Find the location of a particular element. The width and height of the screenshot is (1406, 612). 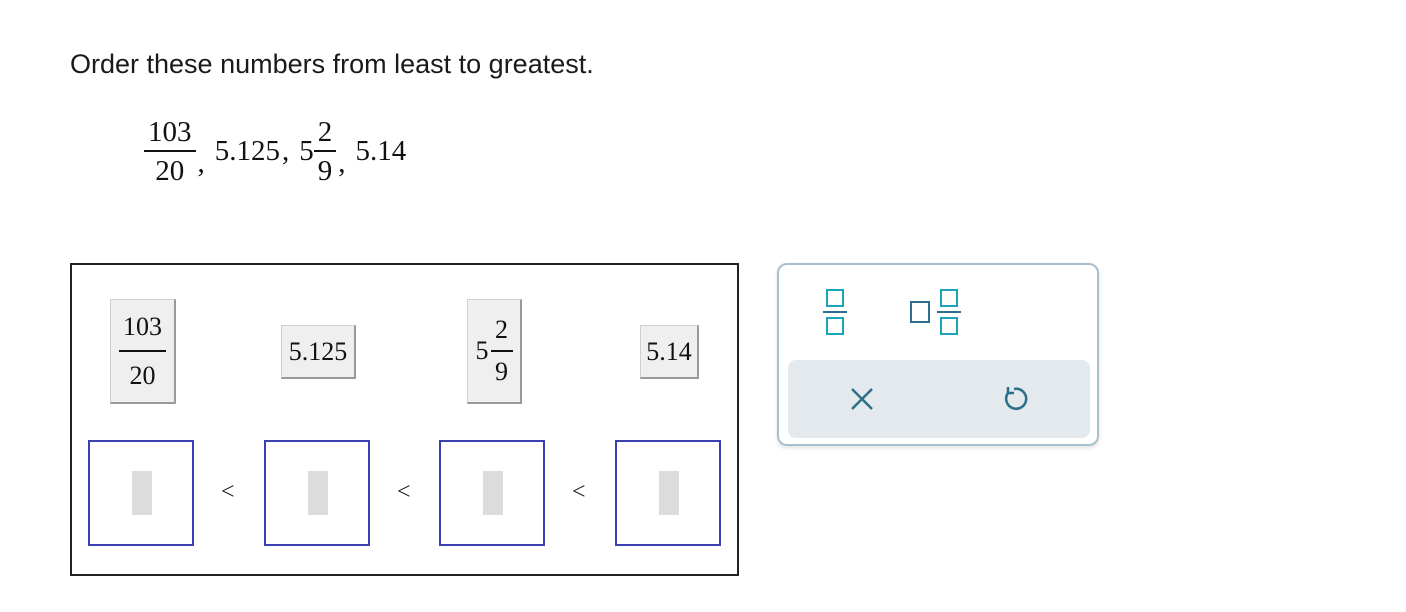

close-icon is located at coordinates (862, 399).